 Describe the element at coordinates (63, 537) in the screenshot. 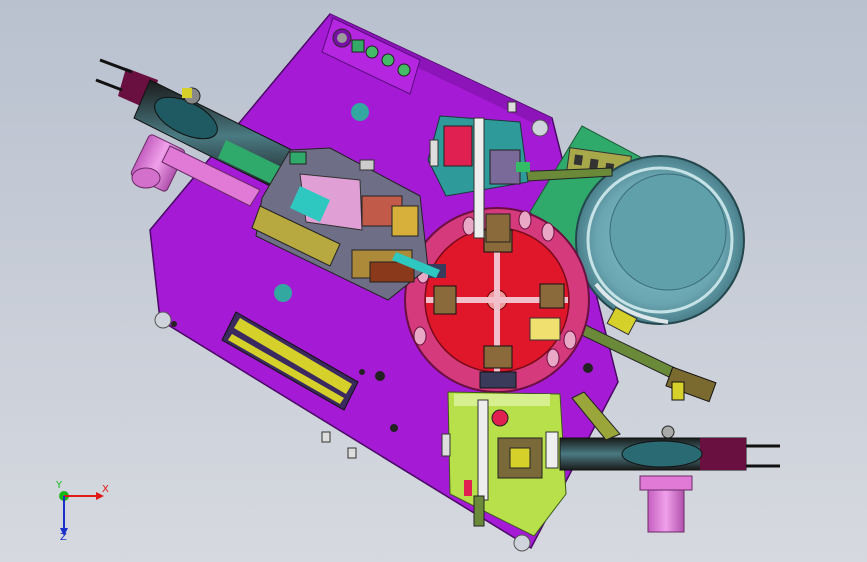

I see `z-axis-label: Z` at that location.